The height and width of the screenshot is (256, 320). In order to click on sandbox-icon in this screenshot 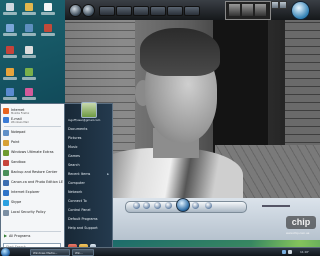, I will do `click(6, 163)`.